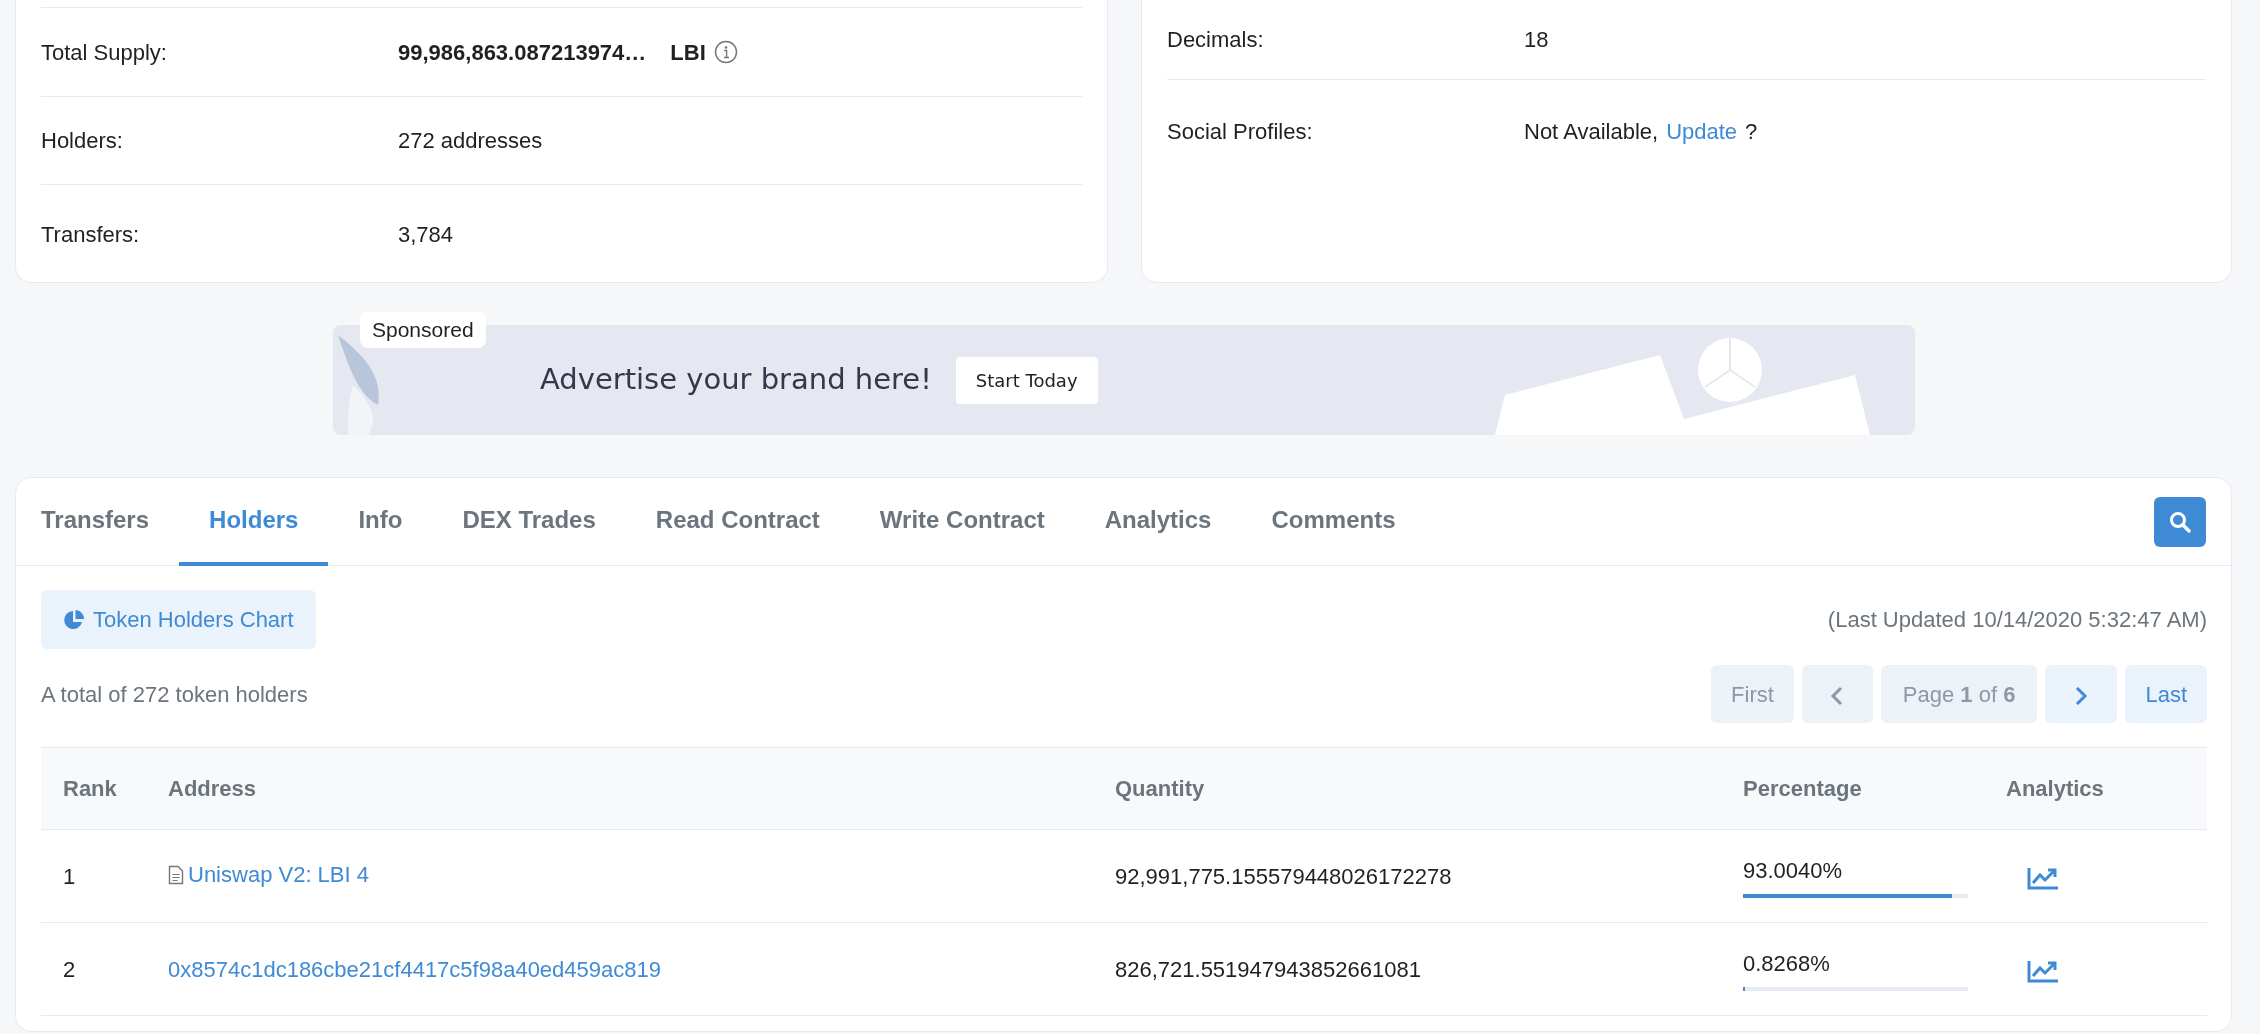  I want to click on pie-chart-icon, so click(74, 619).